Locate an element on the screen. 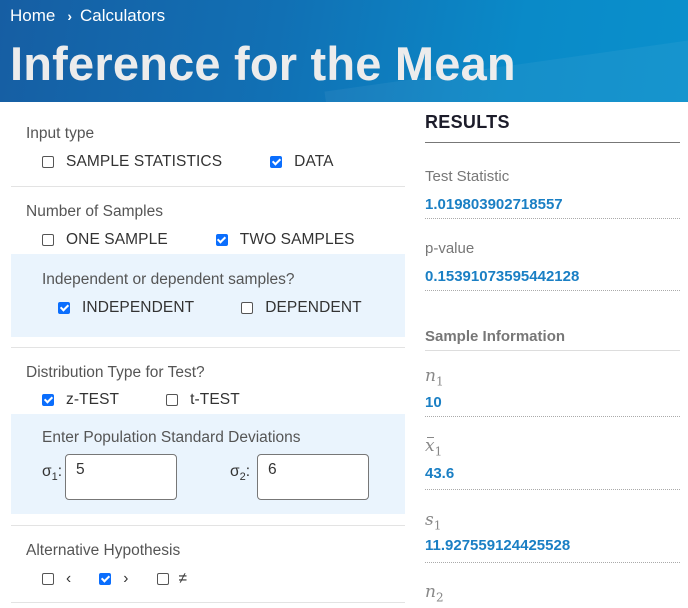  less-than-icon: ‹ is located at coordinates (69, 578).